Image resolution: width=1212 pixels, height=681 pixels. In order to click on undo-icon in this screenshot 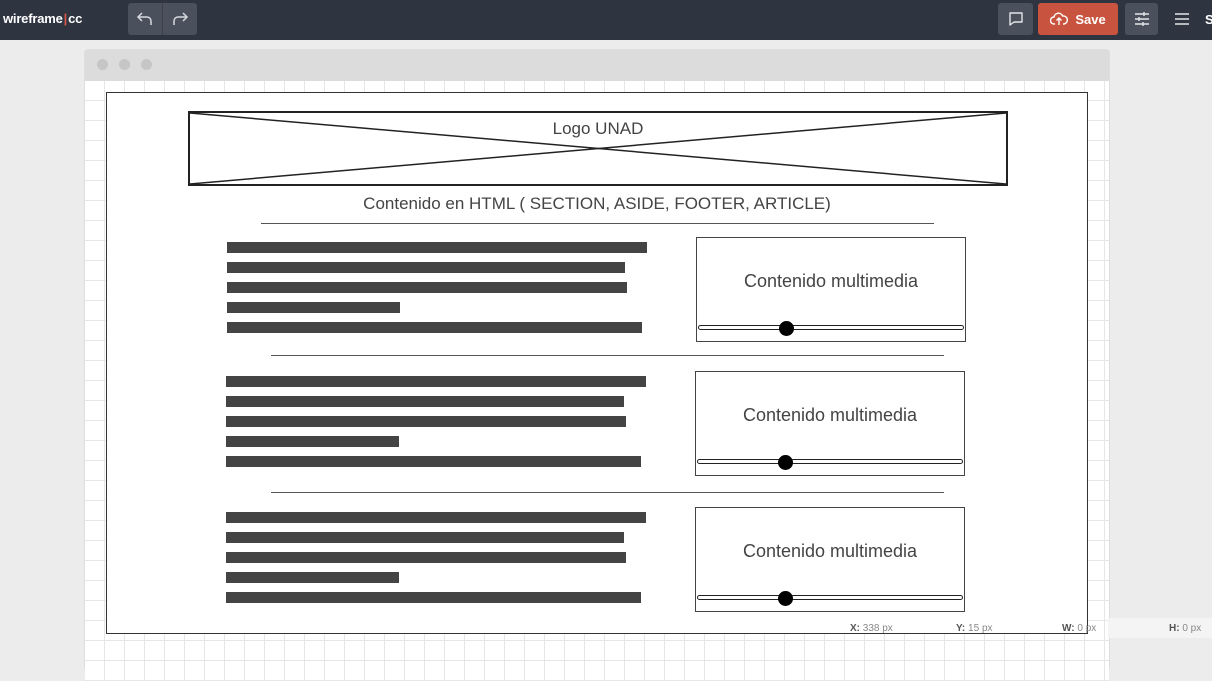, I will do `click(144, 18)`.